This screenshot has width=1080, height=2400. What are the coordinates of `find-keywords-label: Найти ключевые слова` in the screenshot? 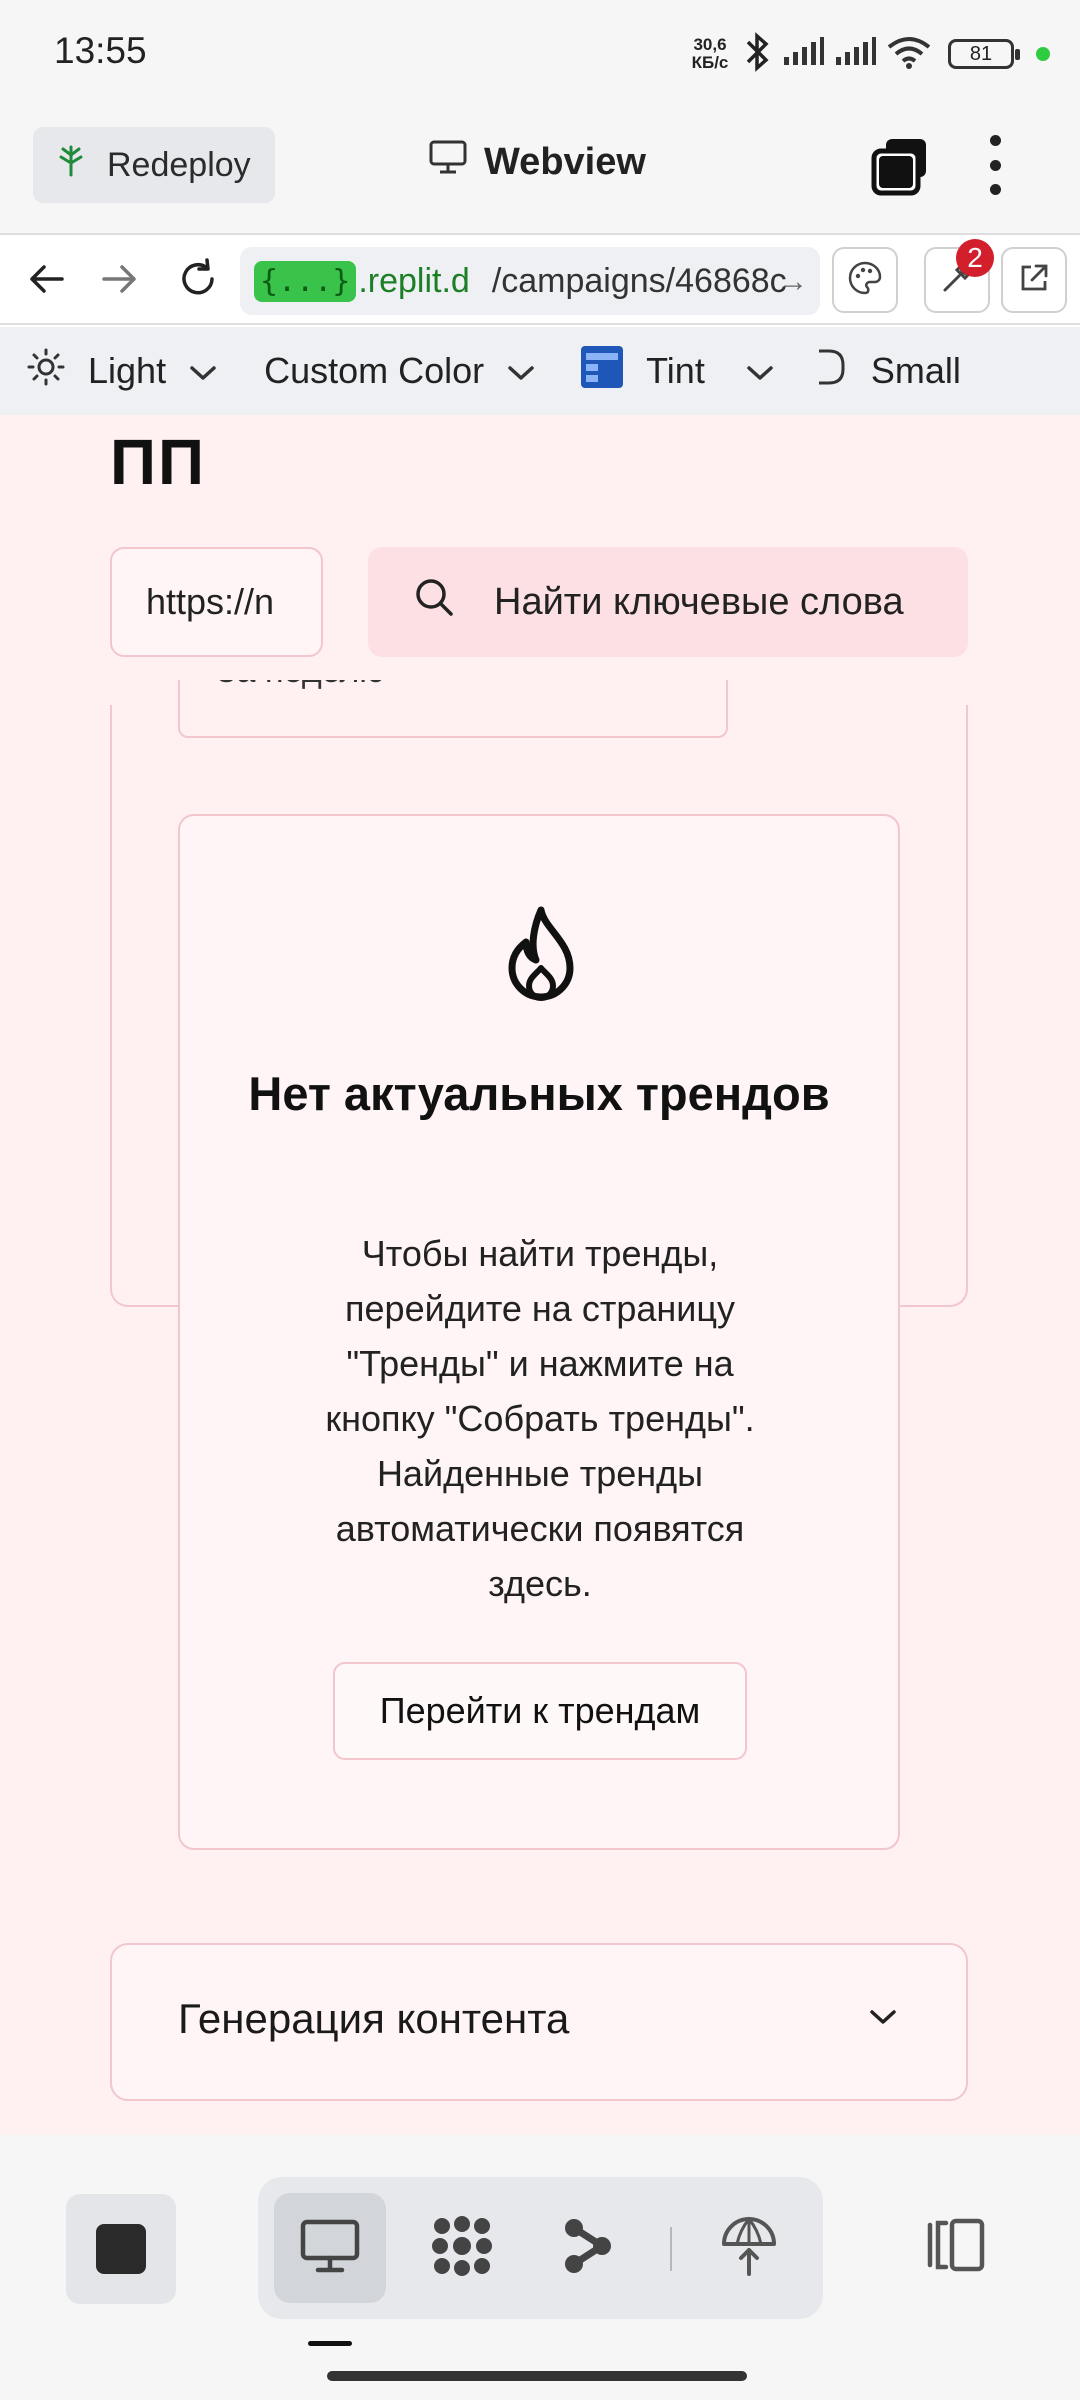 It's located at (699, 601).